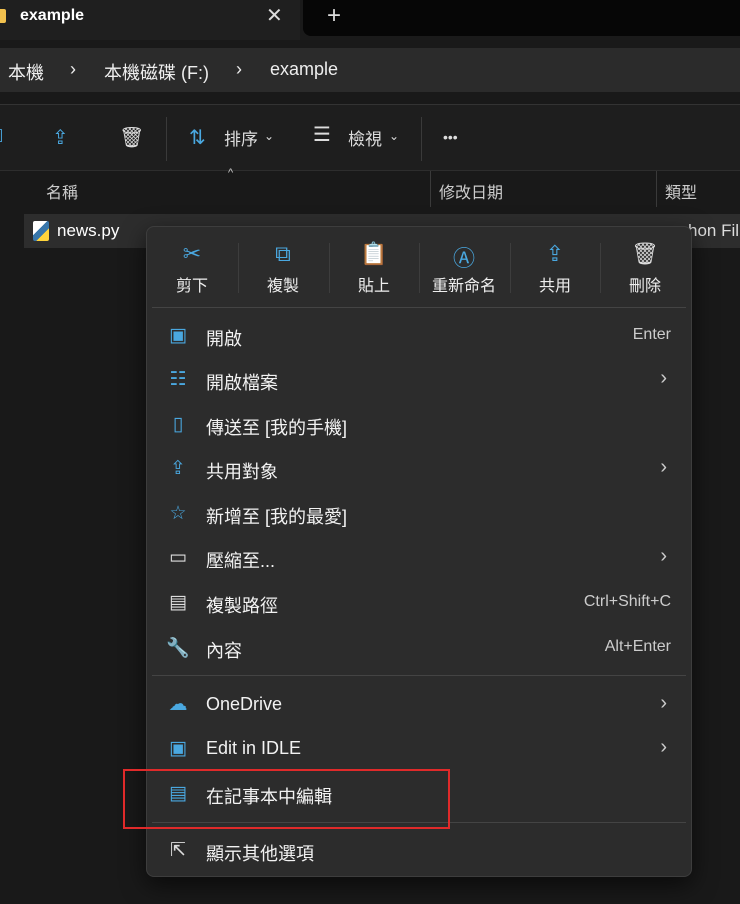 The image size is (740, 904). What do you see at coordinates (231, 173) in the screenshot?
I see `sort-up-icon: ^` at bounding box center [231, 173].